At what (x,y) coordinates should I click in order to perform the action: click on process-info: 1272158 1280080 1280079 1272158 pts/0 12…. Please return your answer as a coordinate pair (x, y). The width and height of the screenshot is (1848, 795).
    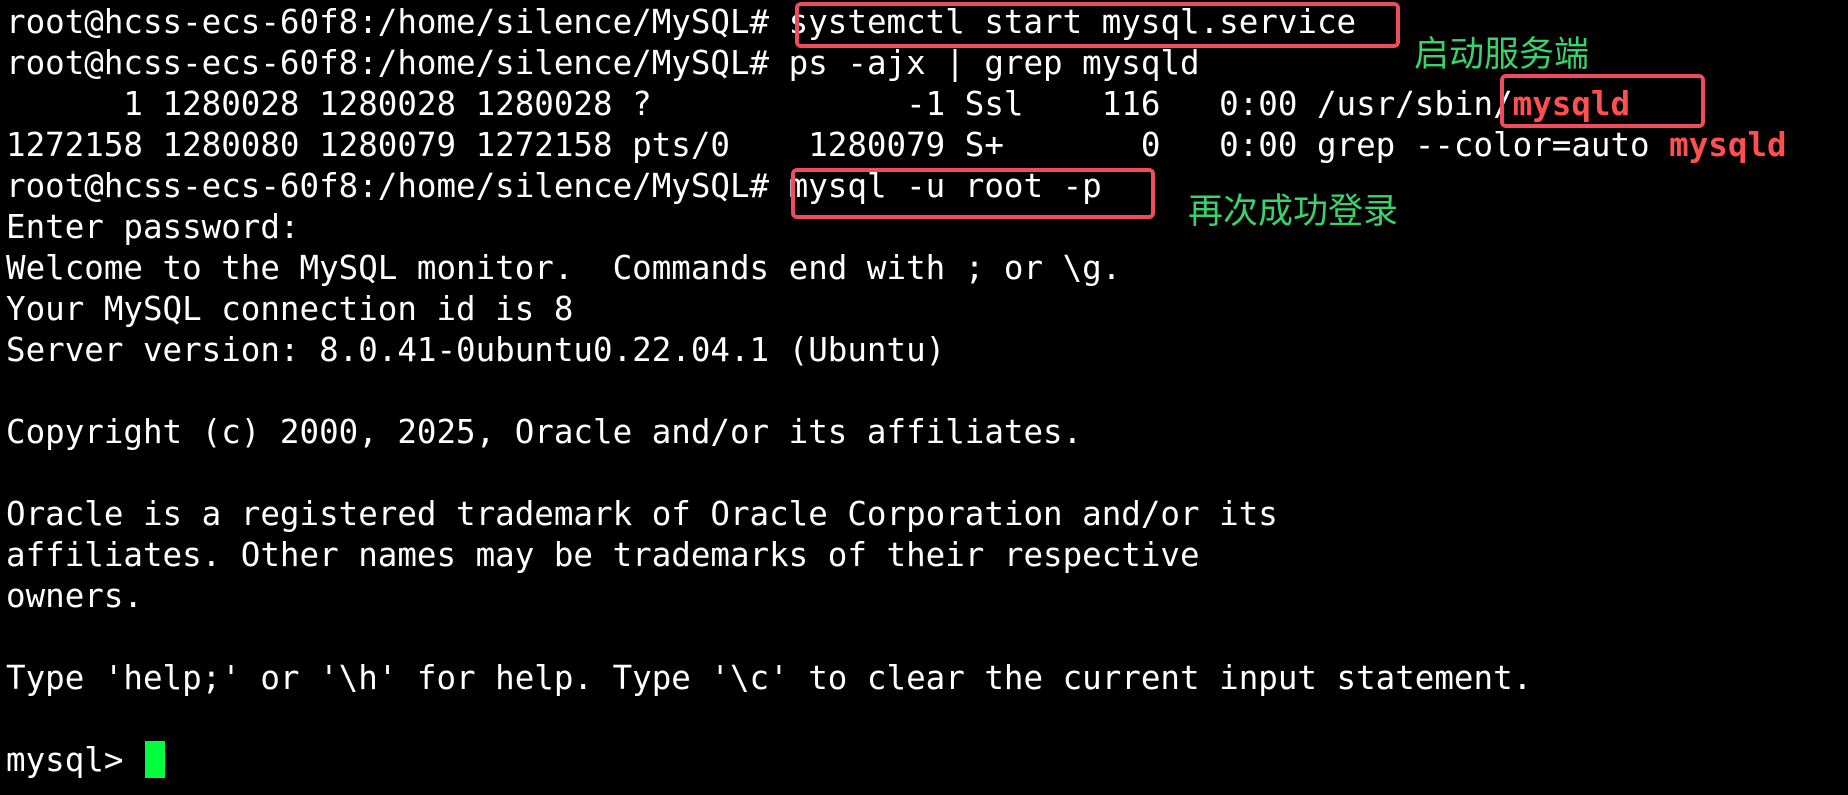
    Looking at the image, I should click on (838, 145).